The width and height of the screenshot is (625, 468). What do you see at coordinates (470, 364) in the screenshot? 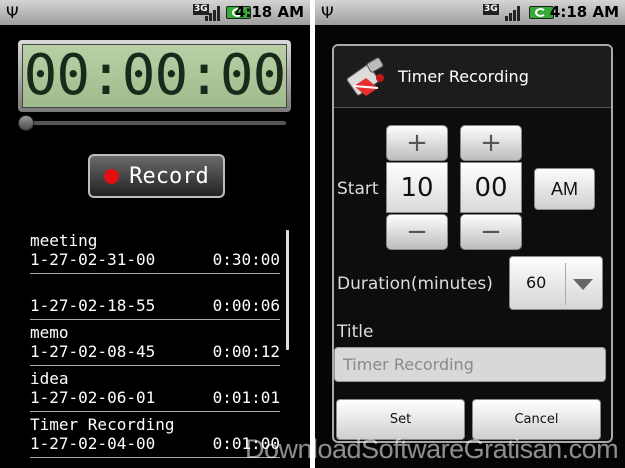
I see `title-field` at bounding box center [470, 364].